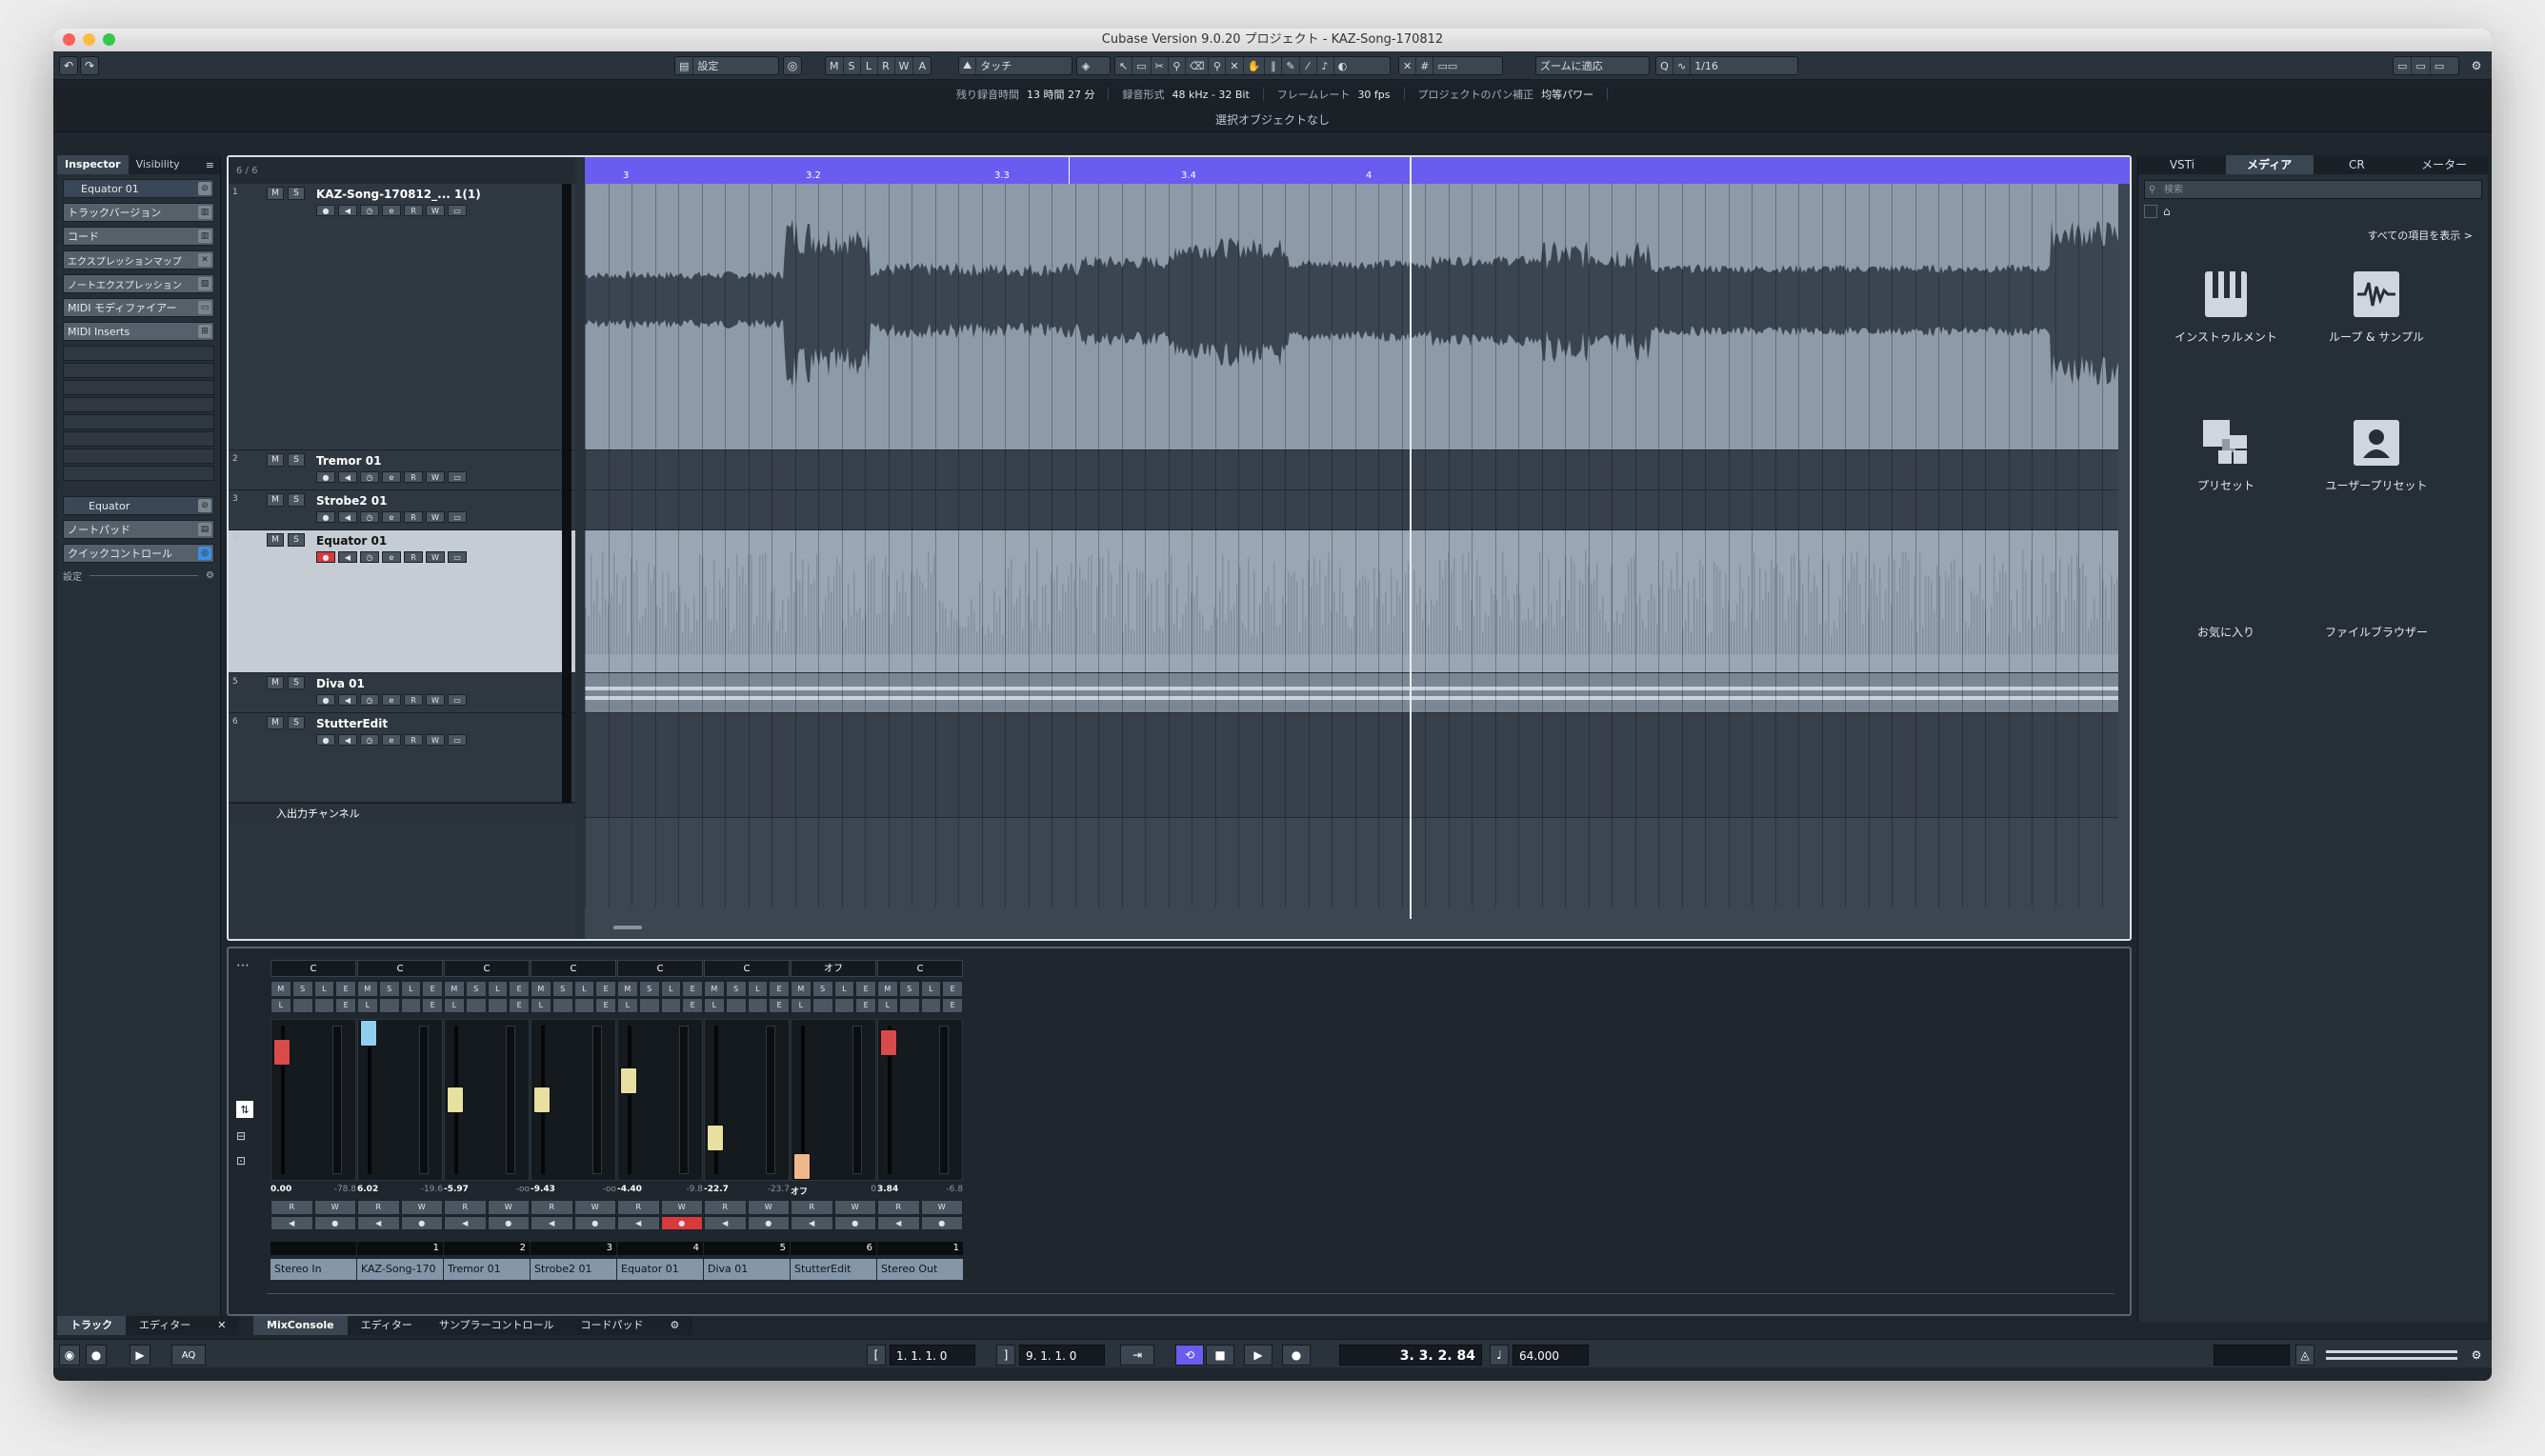 The height and width of the screenshot is (1456, 2545). What do you see at coordinates (352, 501) in the screenshot?
I see `track-name: Strobe2 01` at bounding box center [352, 501].